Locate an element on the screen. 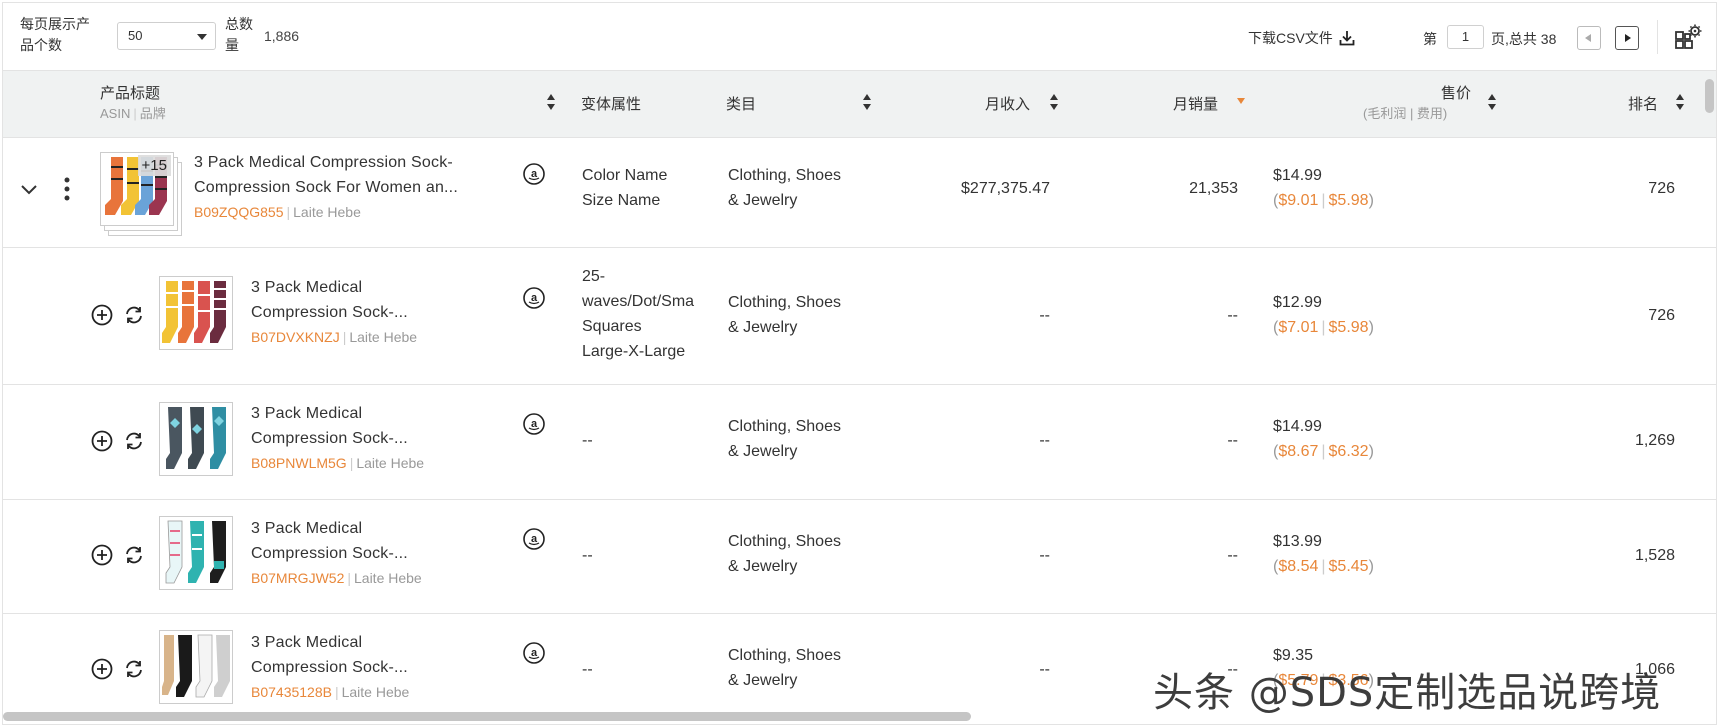  header-category: 类目 is located at coordinates (741, 104).